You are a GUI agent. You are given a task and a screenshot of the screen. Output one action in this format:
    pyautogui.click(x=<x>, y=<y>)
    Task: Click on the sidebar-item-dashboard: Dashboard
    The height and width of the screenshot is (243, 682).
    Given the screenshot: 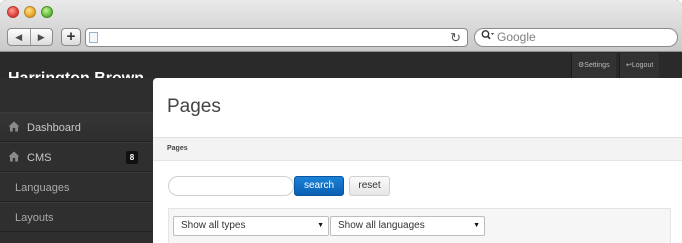 What is the action you would take?
    pyautogui.click(x=76, y=127)
    